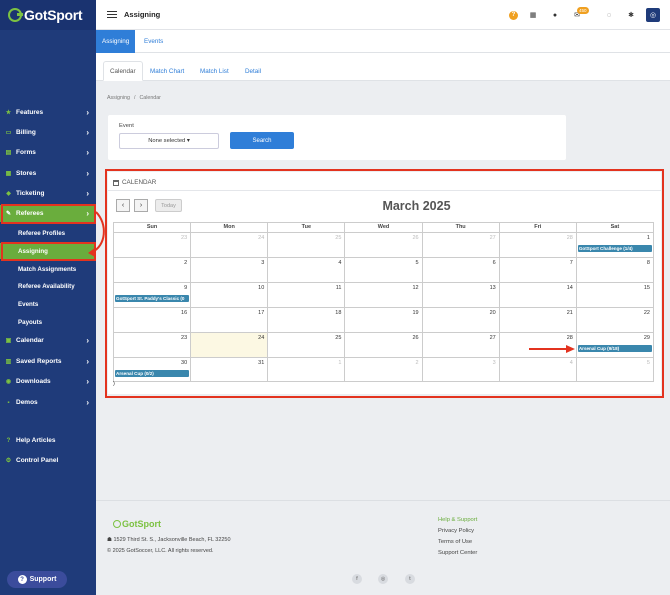  I want to click on chat-icon: ◌, so click(609, 15).